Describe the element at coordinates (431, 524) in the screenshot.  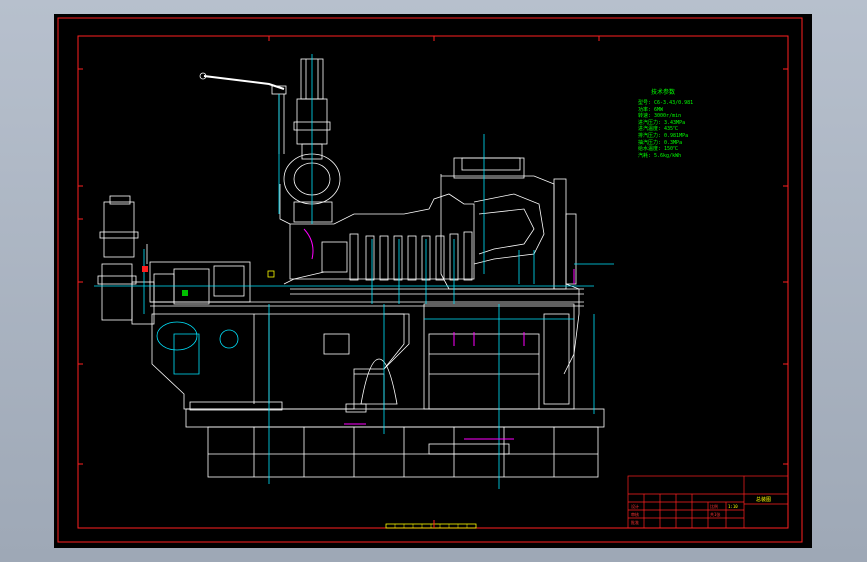
I see `bottom-ruler` at that location.